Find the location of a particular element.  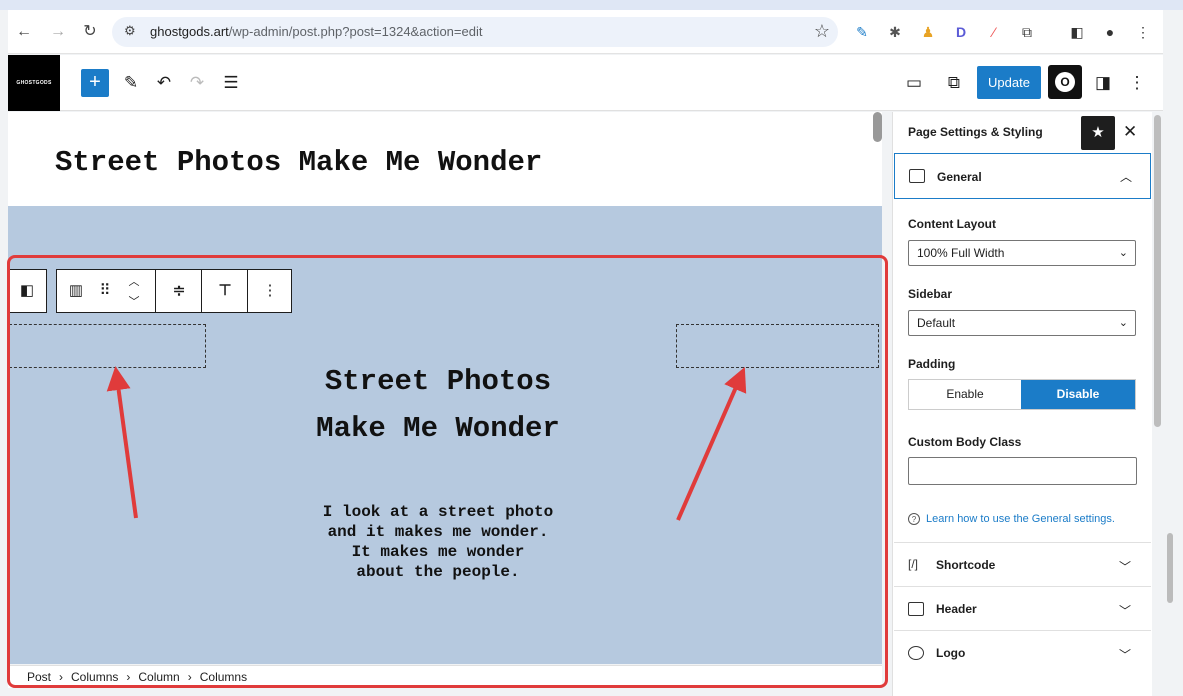

help-link: ? Learn how to use the General settings. is located at coordinates (1011, 519).